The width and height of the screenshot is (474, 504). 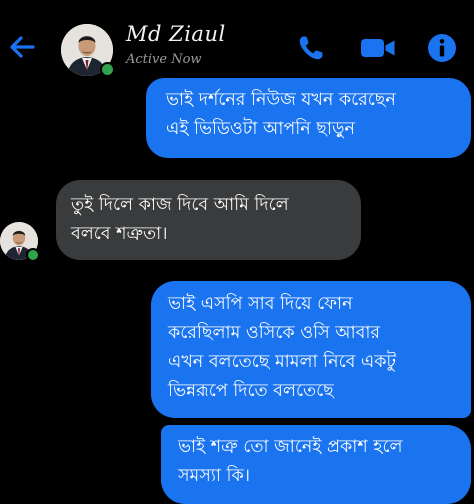 What do you see at coordinates (290, 447) in the screenshot?
I see `message-text-line: ভাই শত্রু তো জানেই প্রকাশ হলে` at bounding box center [290, 447].